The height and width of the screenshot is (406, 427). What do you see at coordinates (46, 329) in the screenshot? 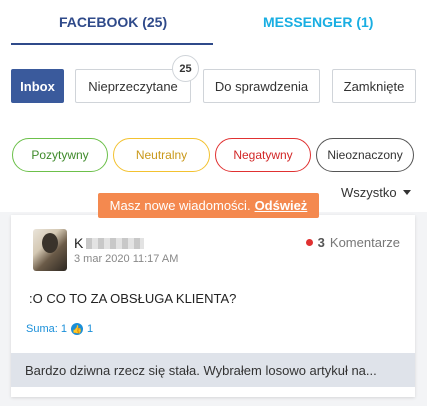
I see `sum-label: Suma: 1` at bounding box center [46, 329].